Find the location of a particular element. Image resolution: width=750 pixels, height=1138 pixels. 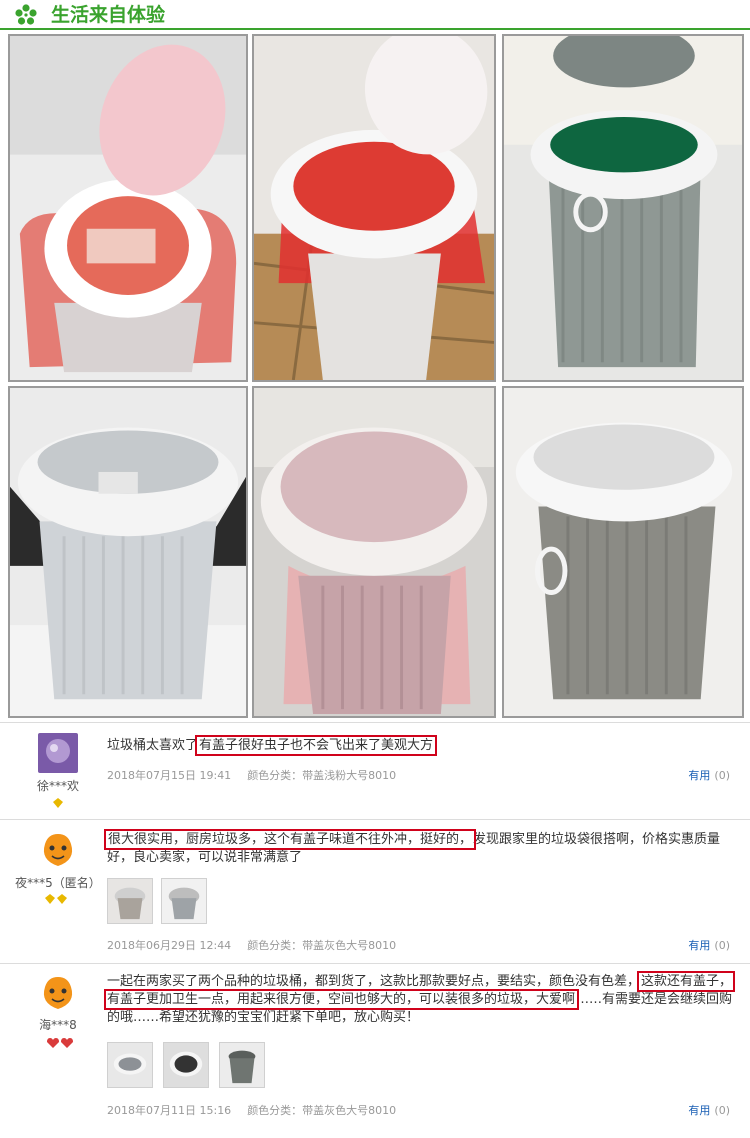

flower-icon is located at coordinates (26, 14).